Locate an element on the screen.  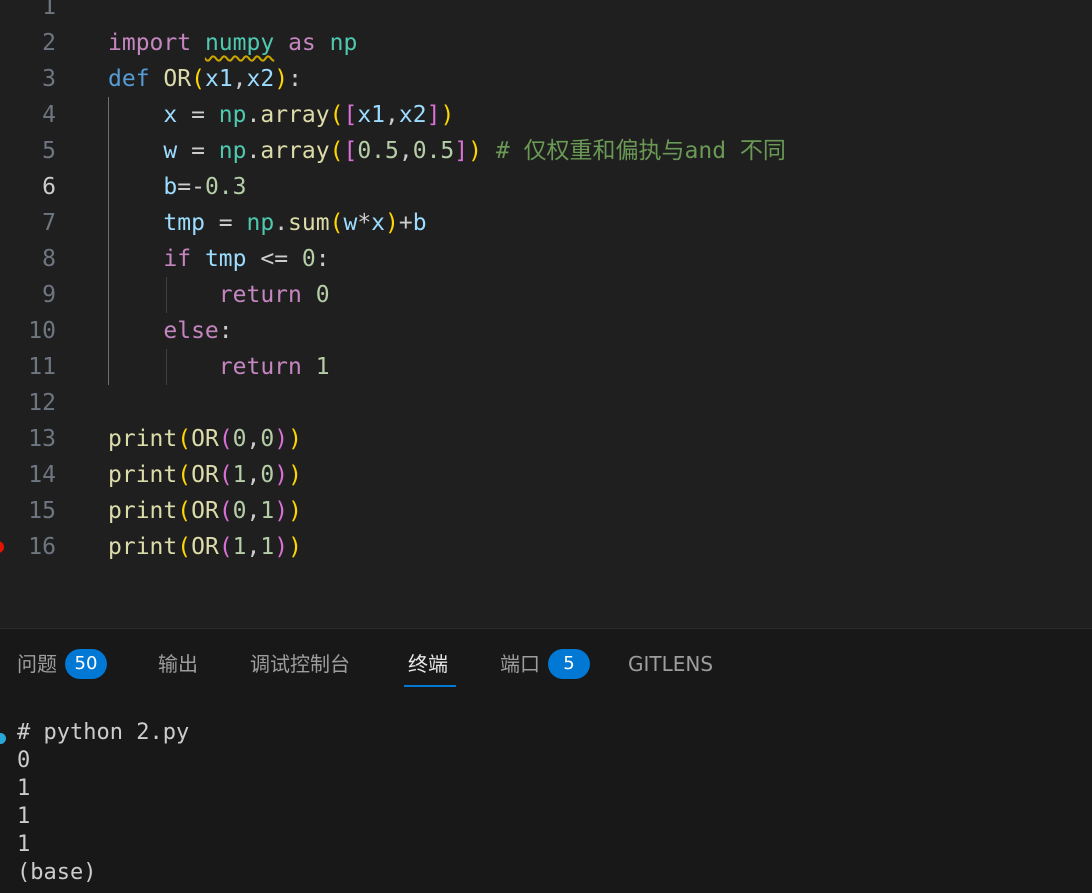
code-text: tmp = np.sum(w*x)+b is located at coordinates (267, 223).